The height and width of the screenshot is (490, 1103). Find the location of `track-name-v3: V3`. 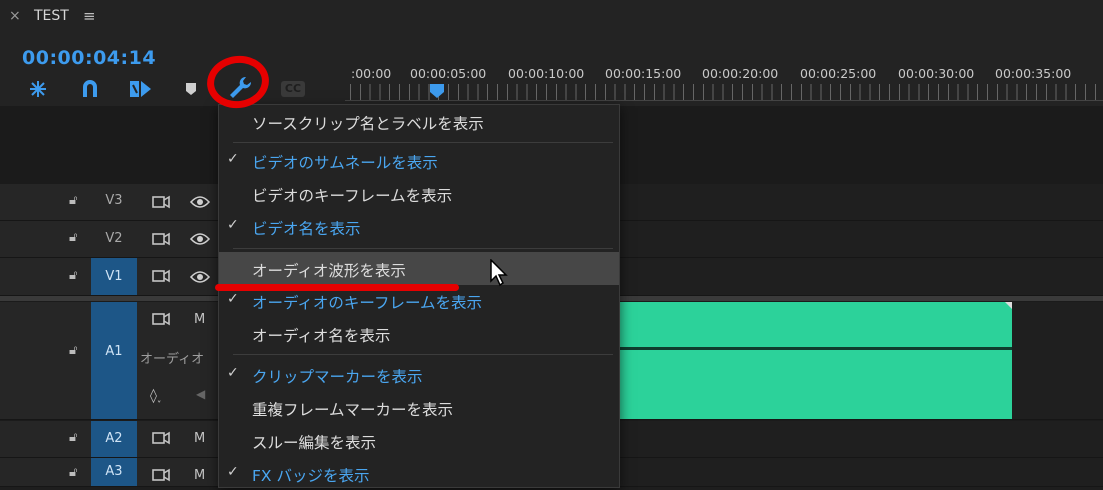

track-name-v3: V3 is located at coordinates (114, 200).